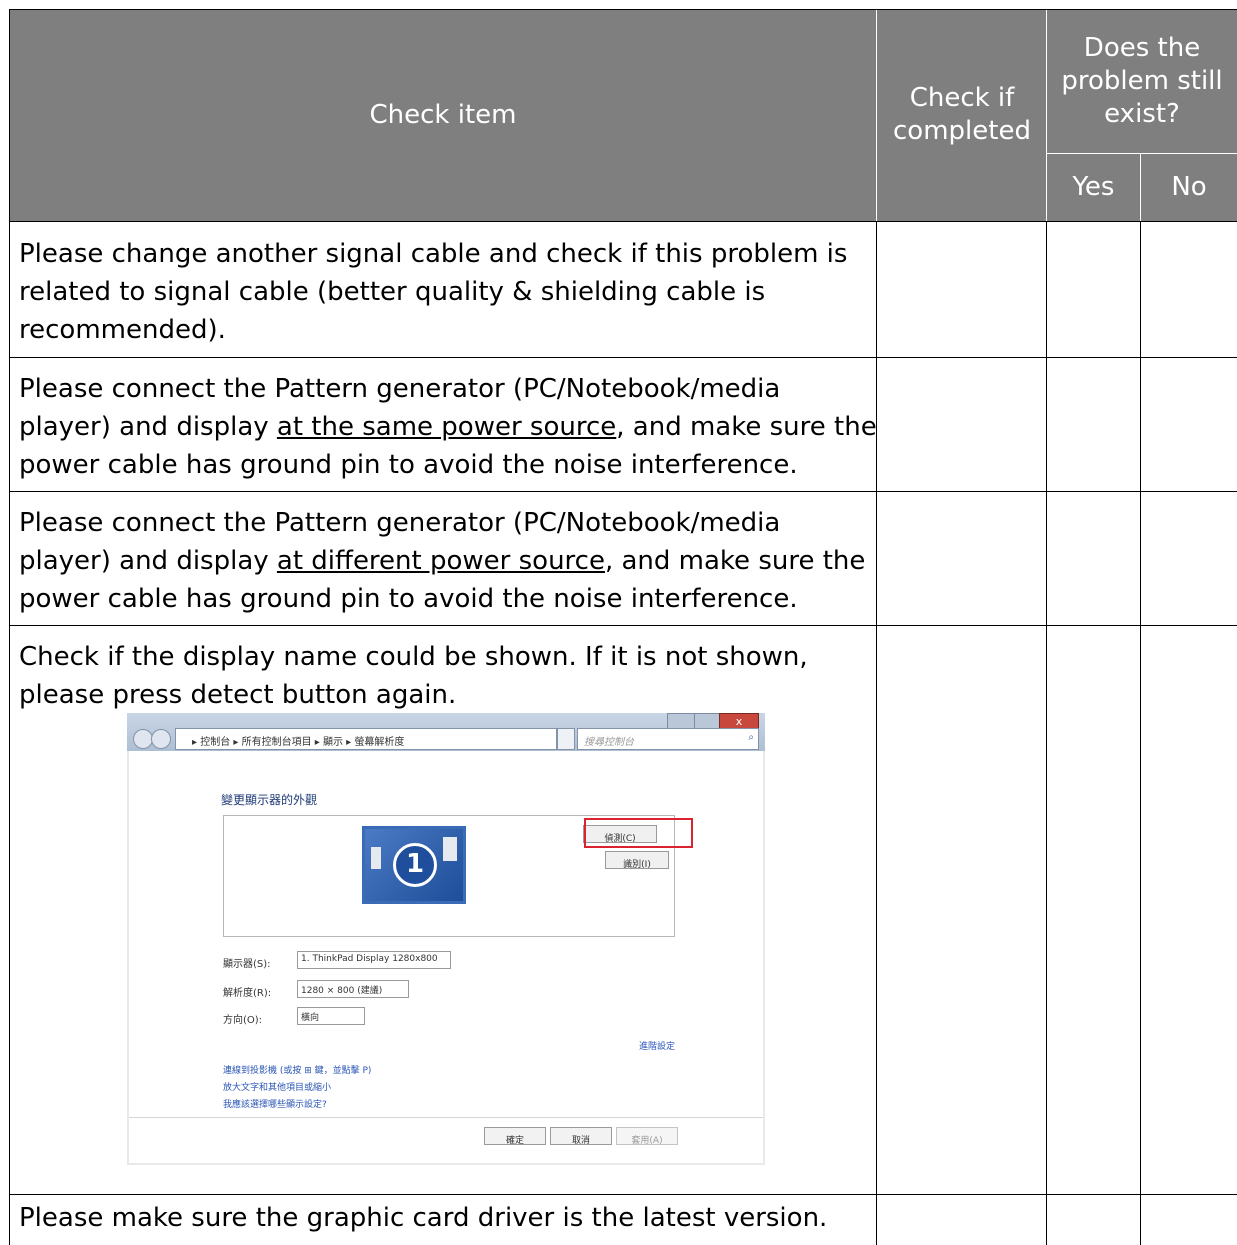 The height and width of the screenshot is (1245, 1237). I want to click on text-size-link: 放大文字和其他項目或縮小, so click(277, 1088).